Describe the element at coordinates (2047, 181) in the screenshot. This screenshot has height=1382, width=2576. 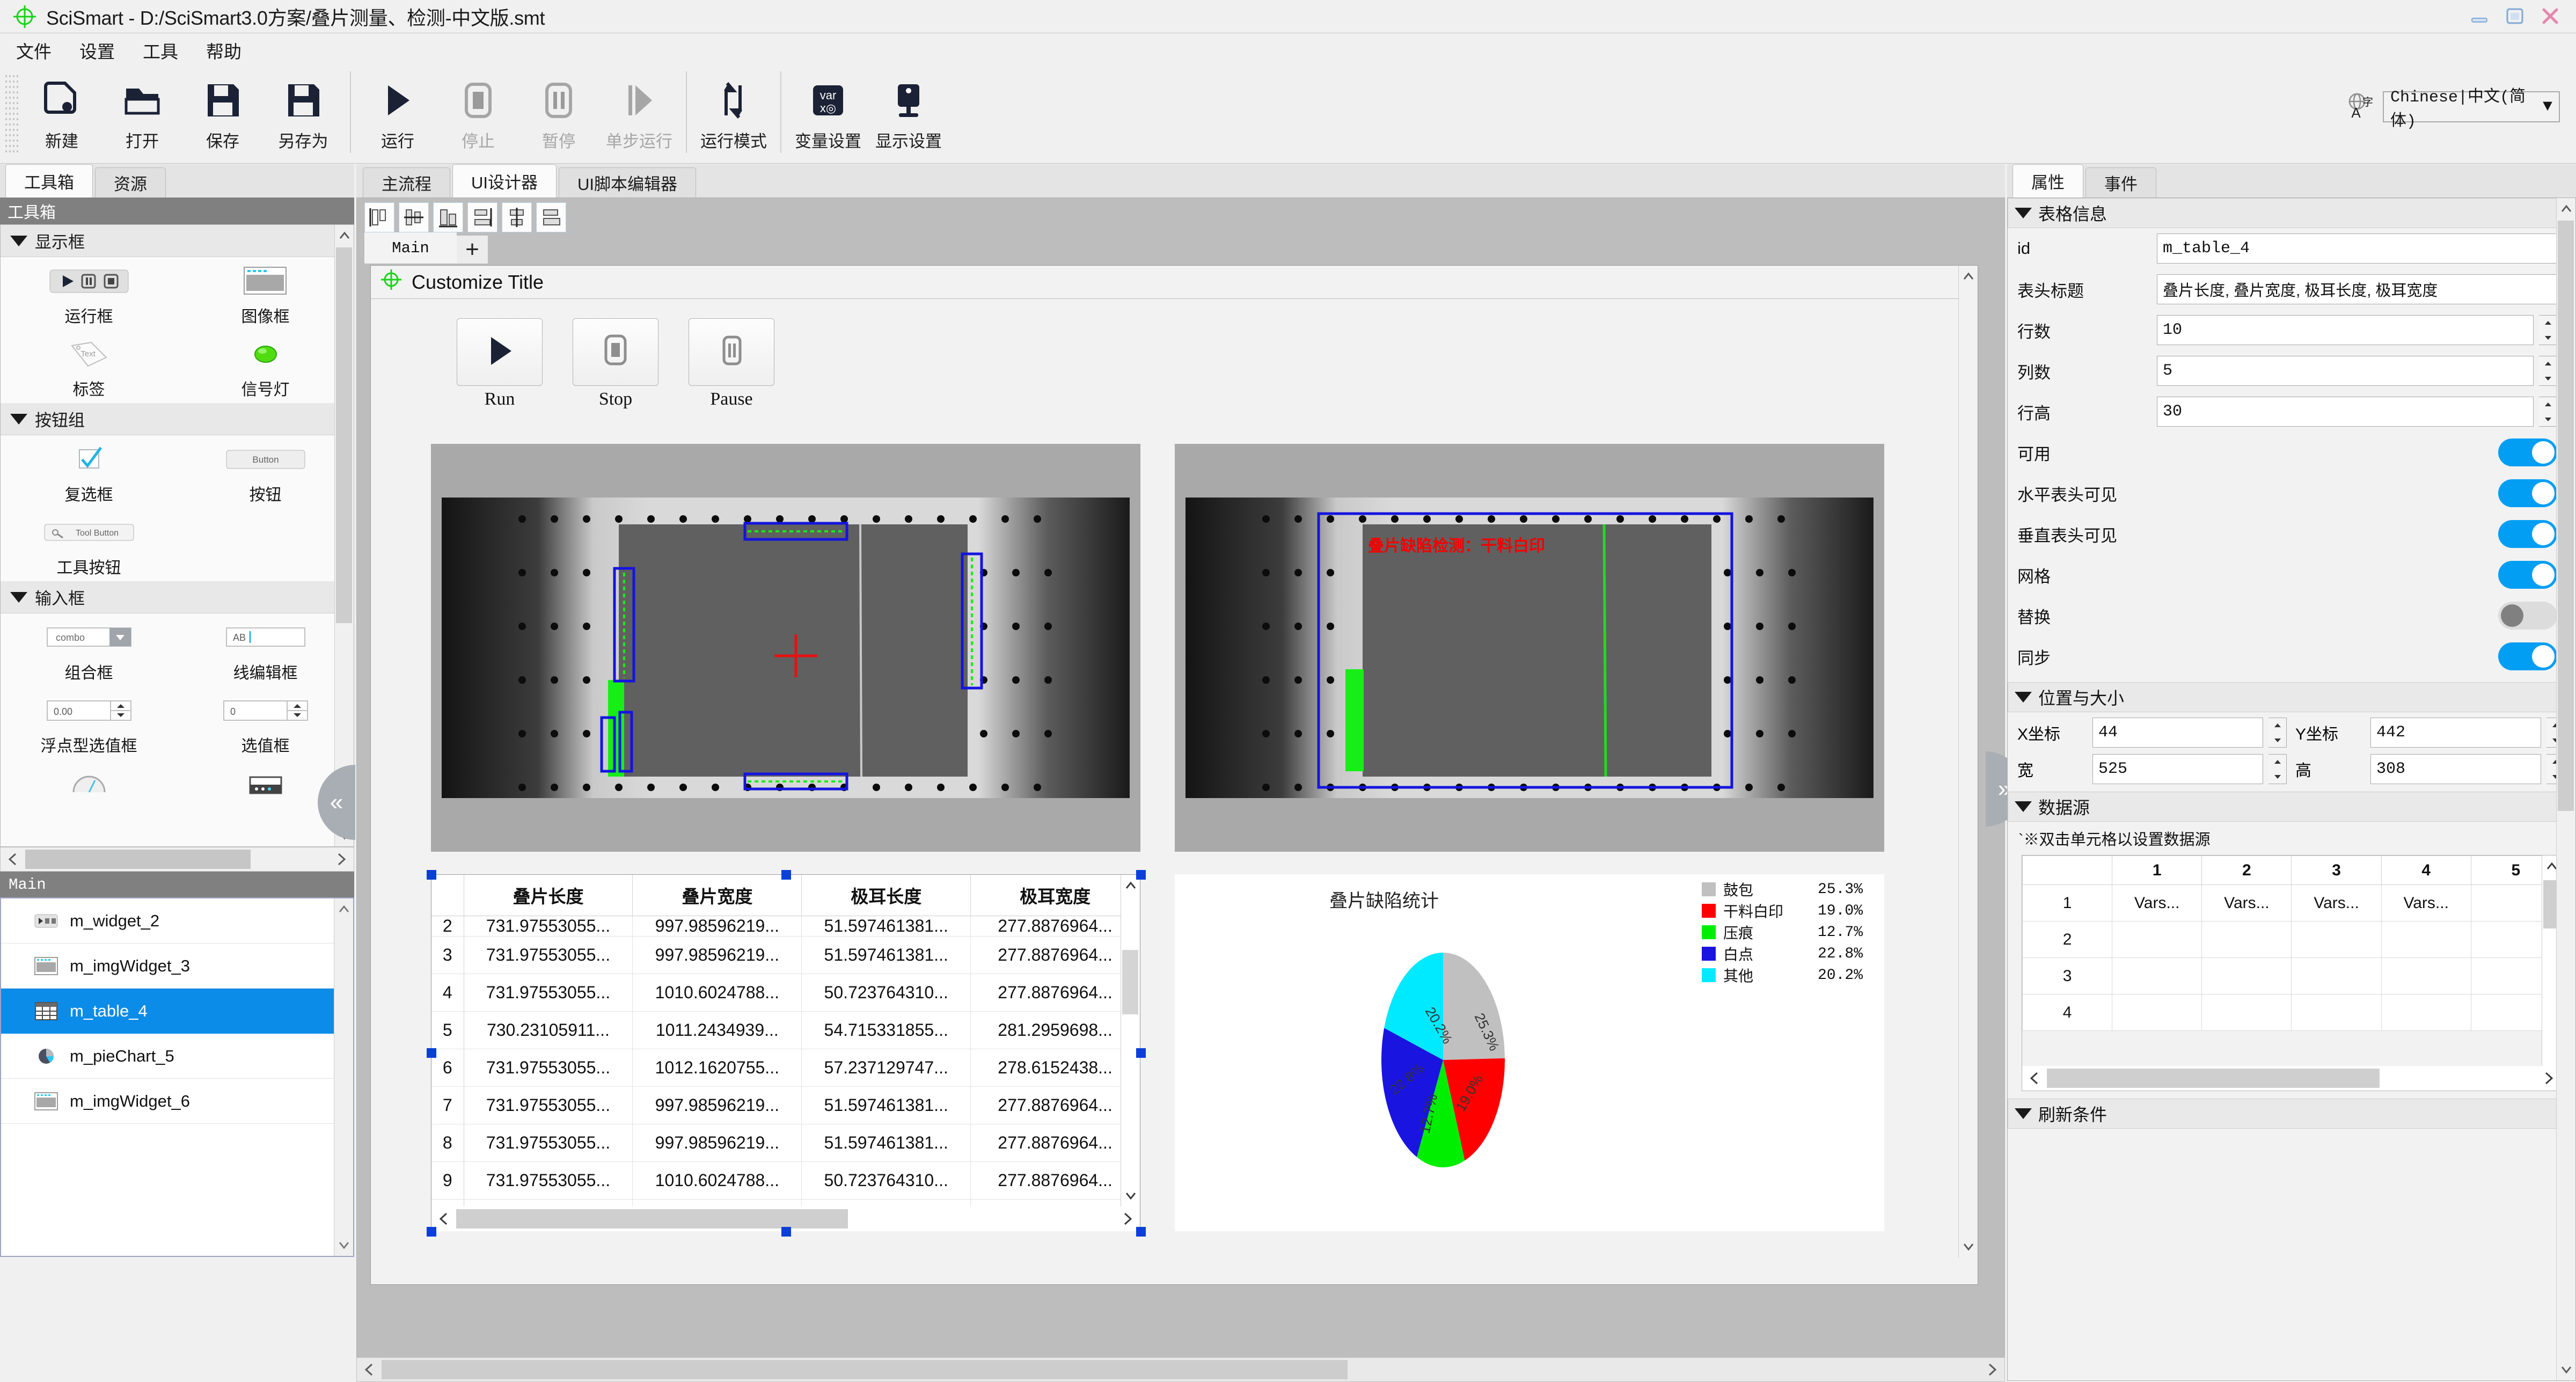
I see `tab-properties: 属性` at that location.